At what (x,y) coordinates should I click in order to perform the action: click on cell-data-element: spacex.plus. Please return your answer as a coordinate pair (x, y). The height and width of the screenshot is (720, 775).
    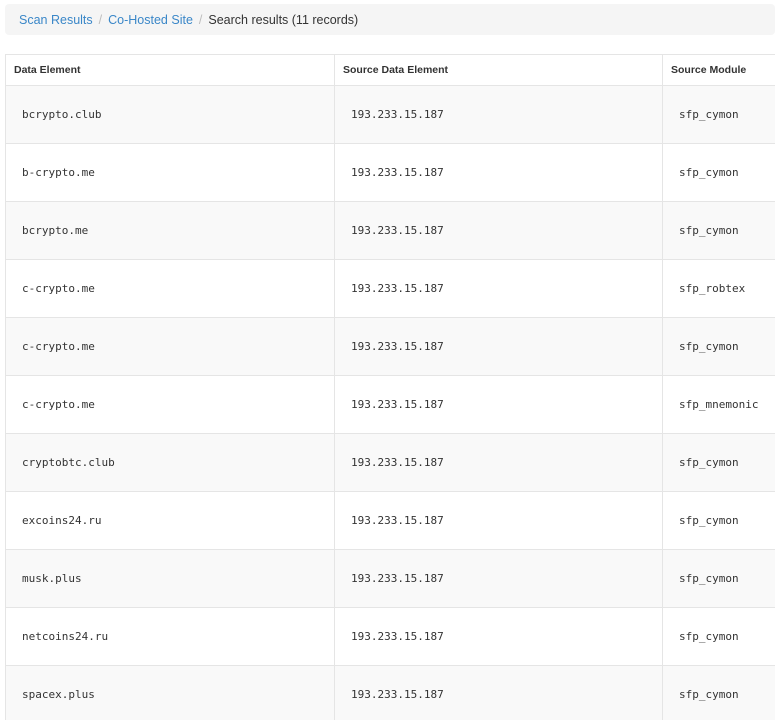
    Looking at the image, I should click on (170, 692).